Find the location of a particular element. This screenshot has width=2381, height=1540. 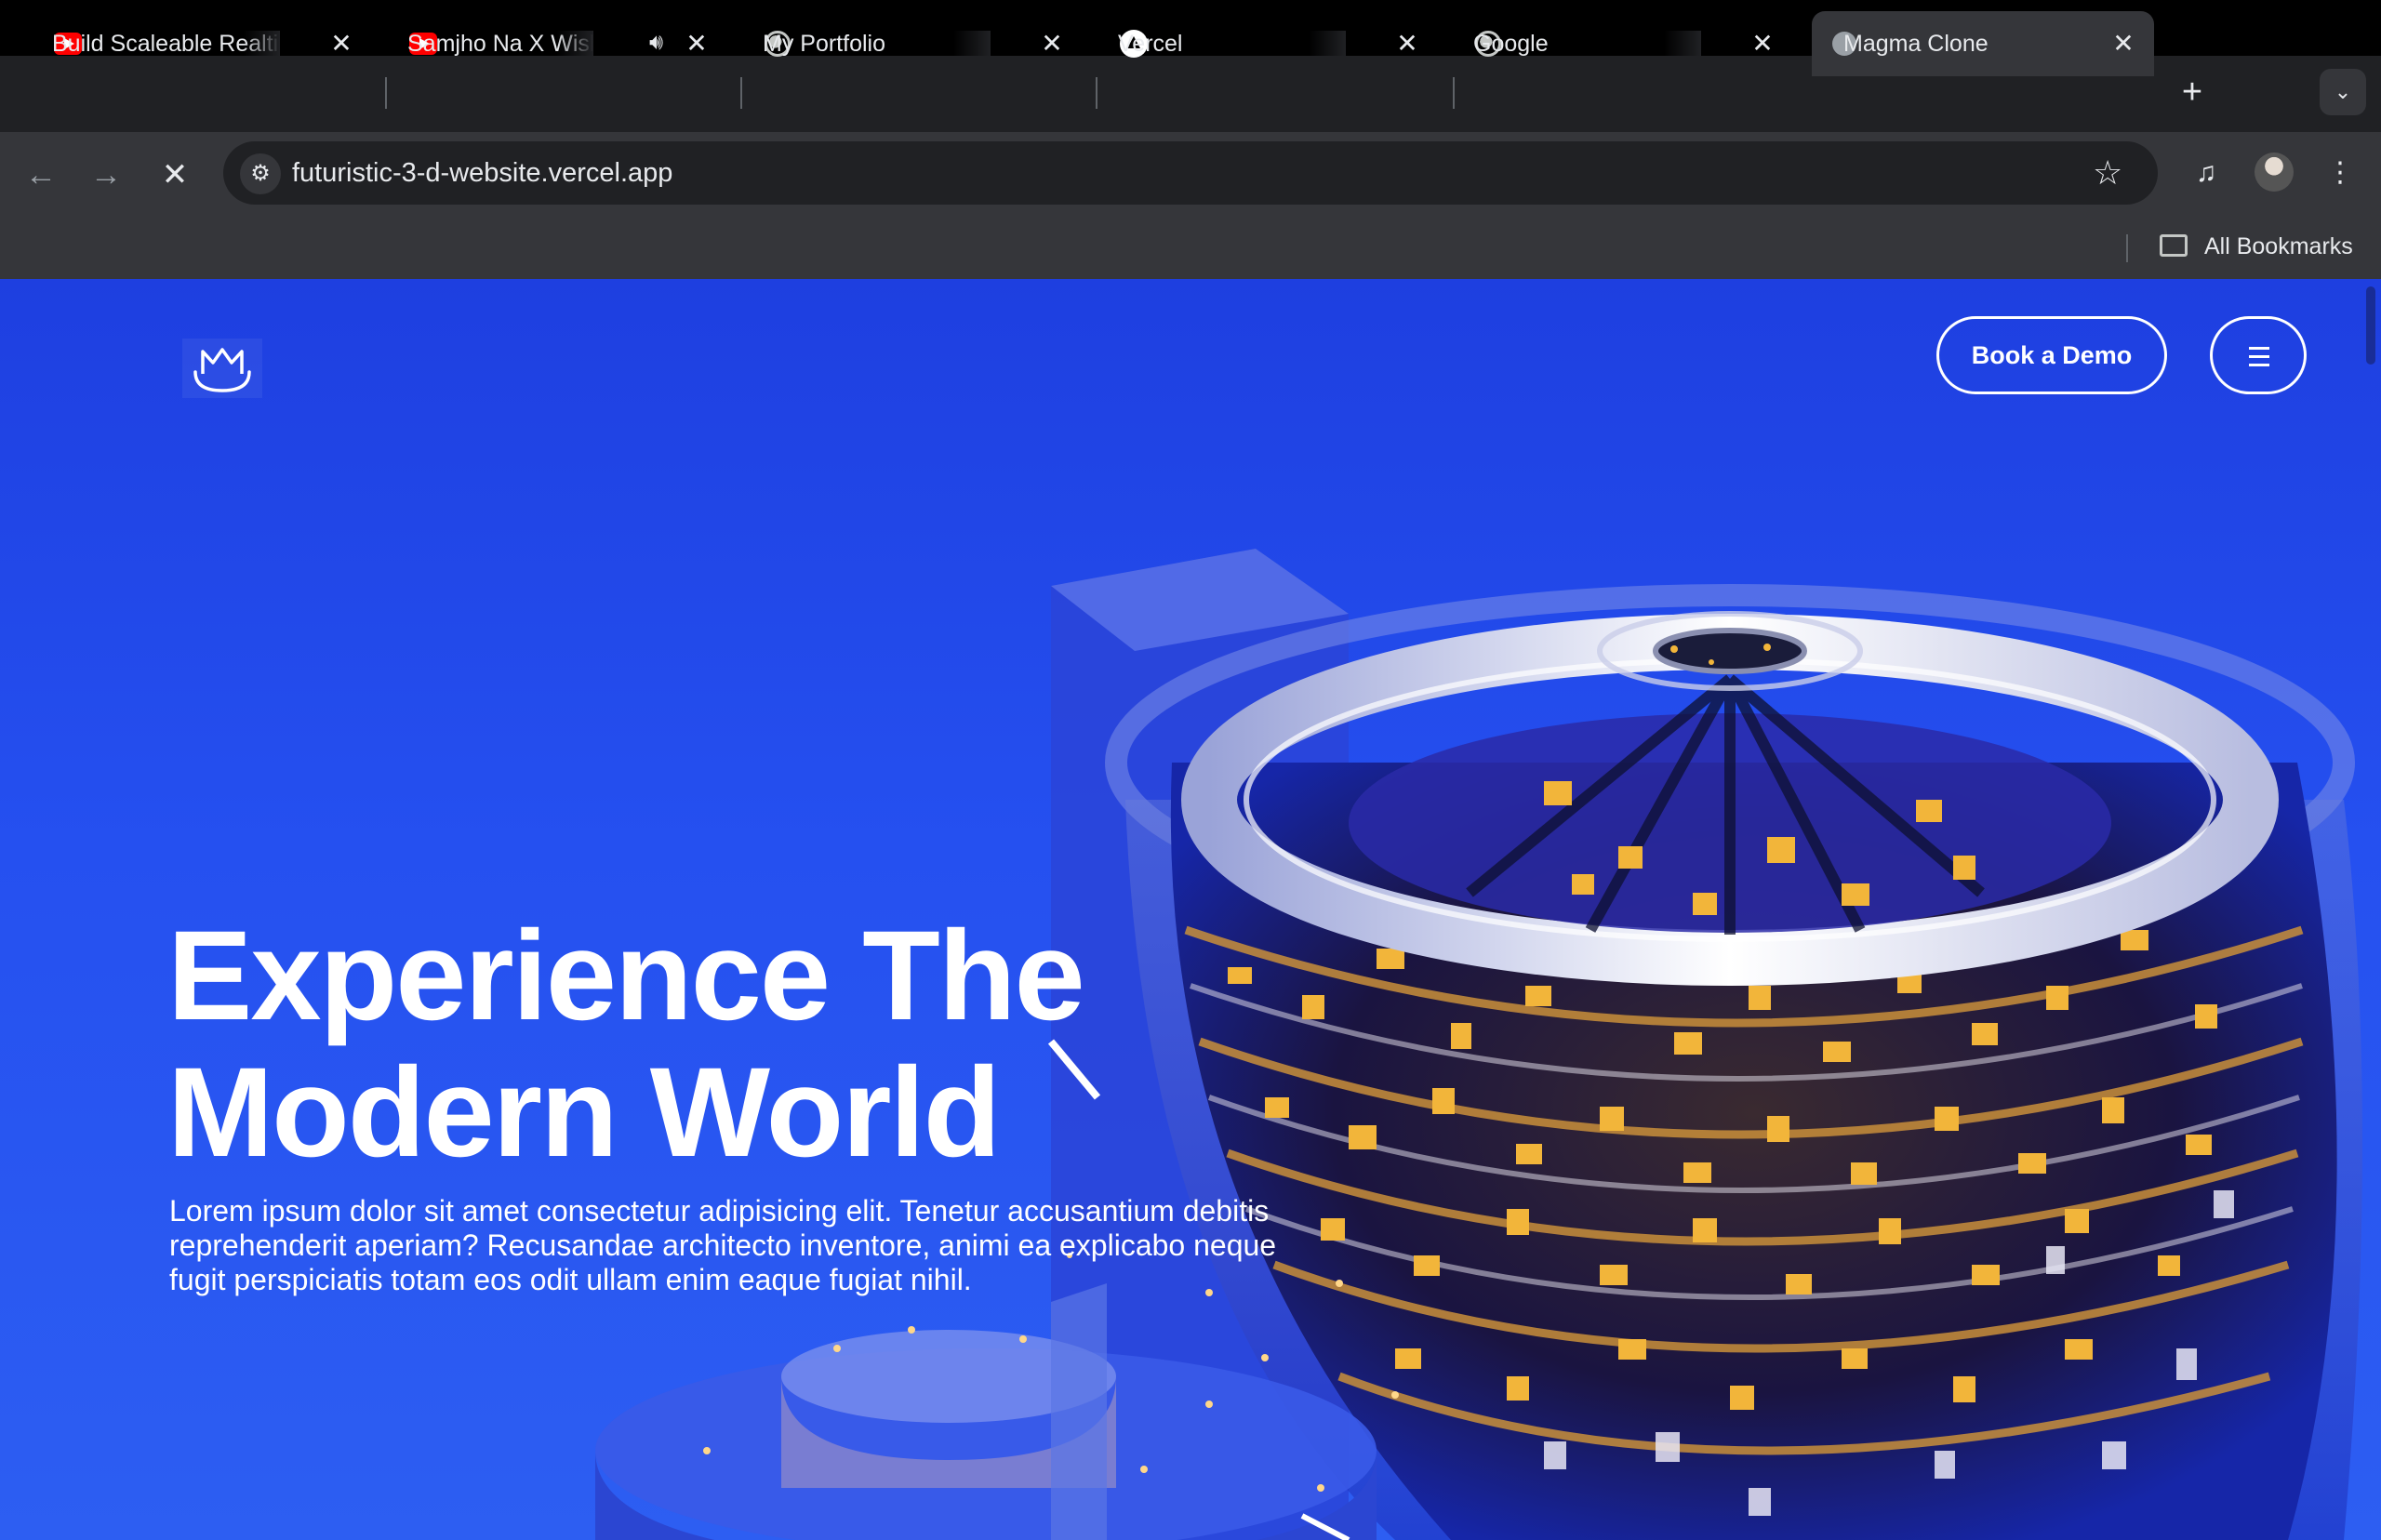

more-menu-icon: ⋮ is located at coordinates (2340, 173).